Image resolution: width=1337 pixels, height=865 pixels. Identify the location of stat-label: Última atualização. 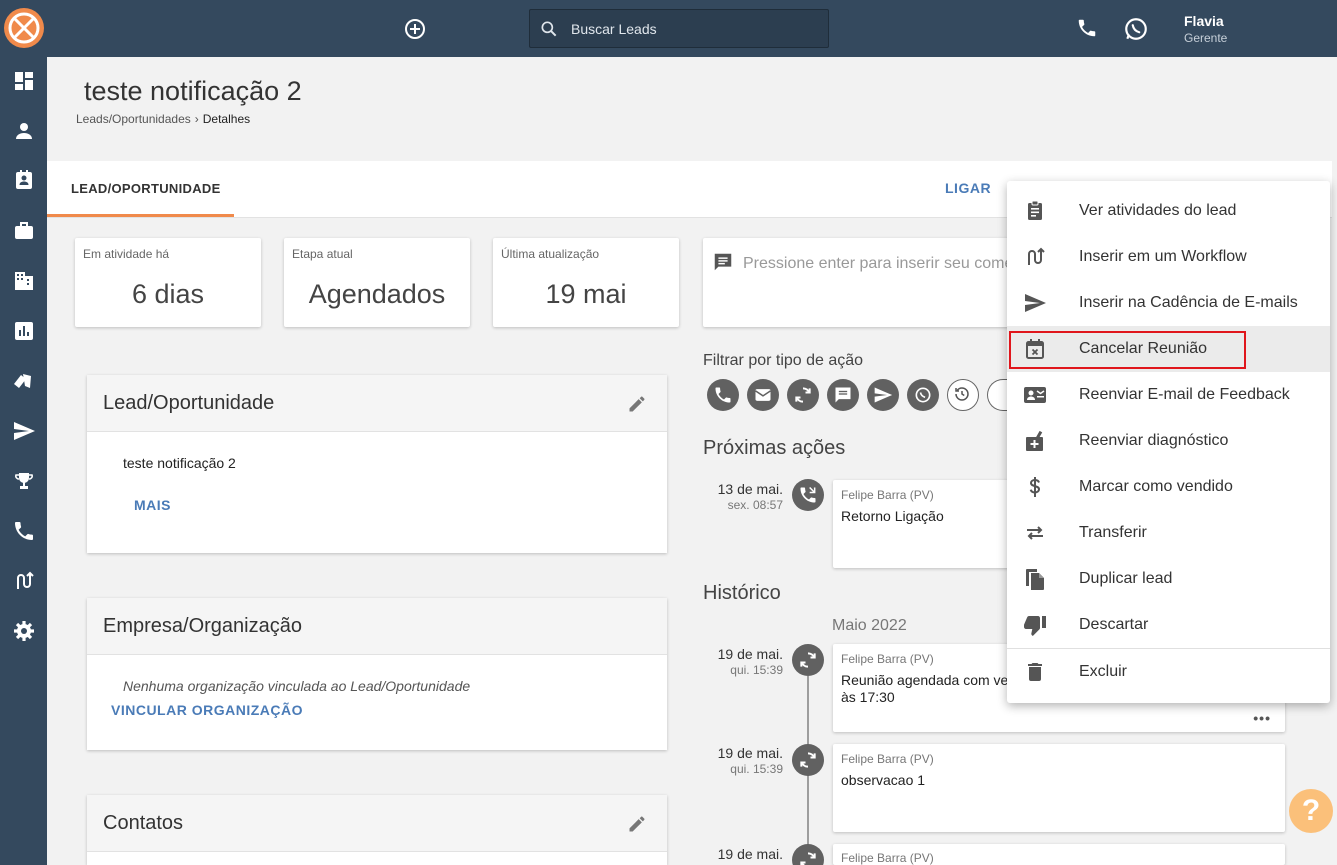
(550, 254).